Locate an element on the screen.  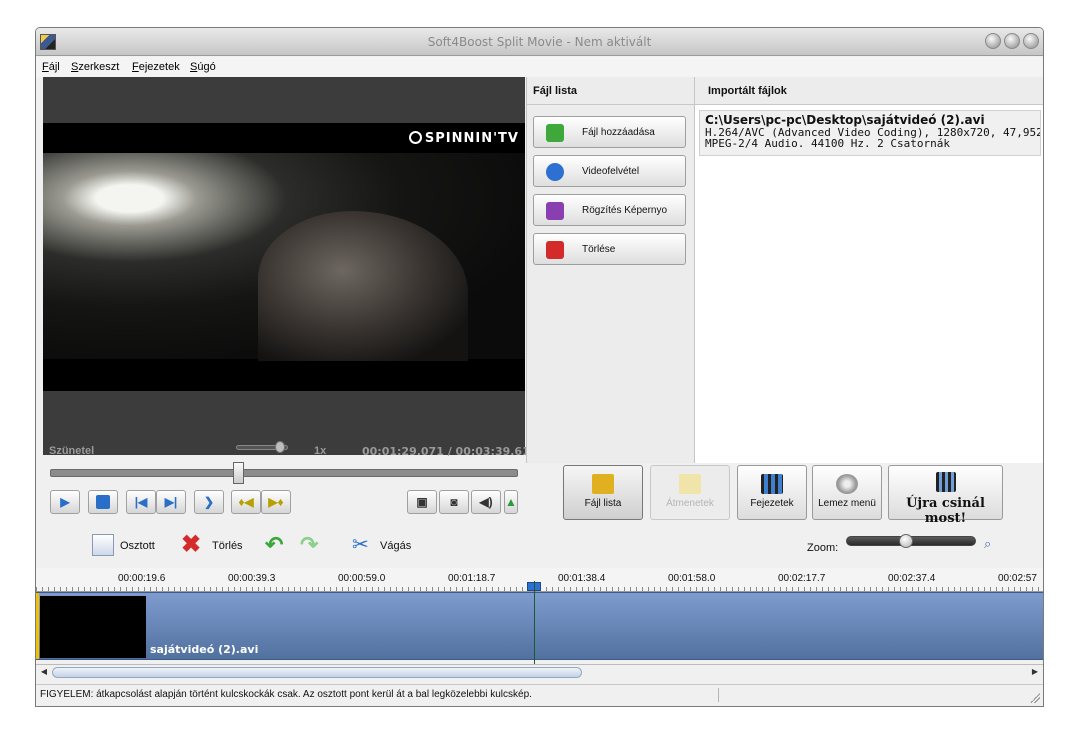
delete-button: ✖ Törlés is located at coordinates (218, 545).